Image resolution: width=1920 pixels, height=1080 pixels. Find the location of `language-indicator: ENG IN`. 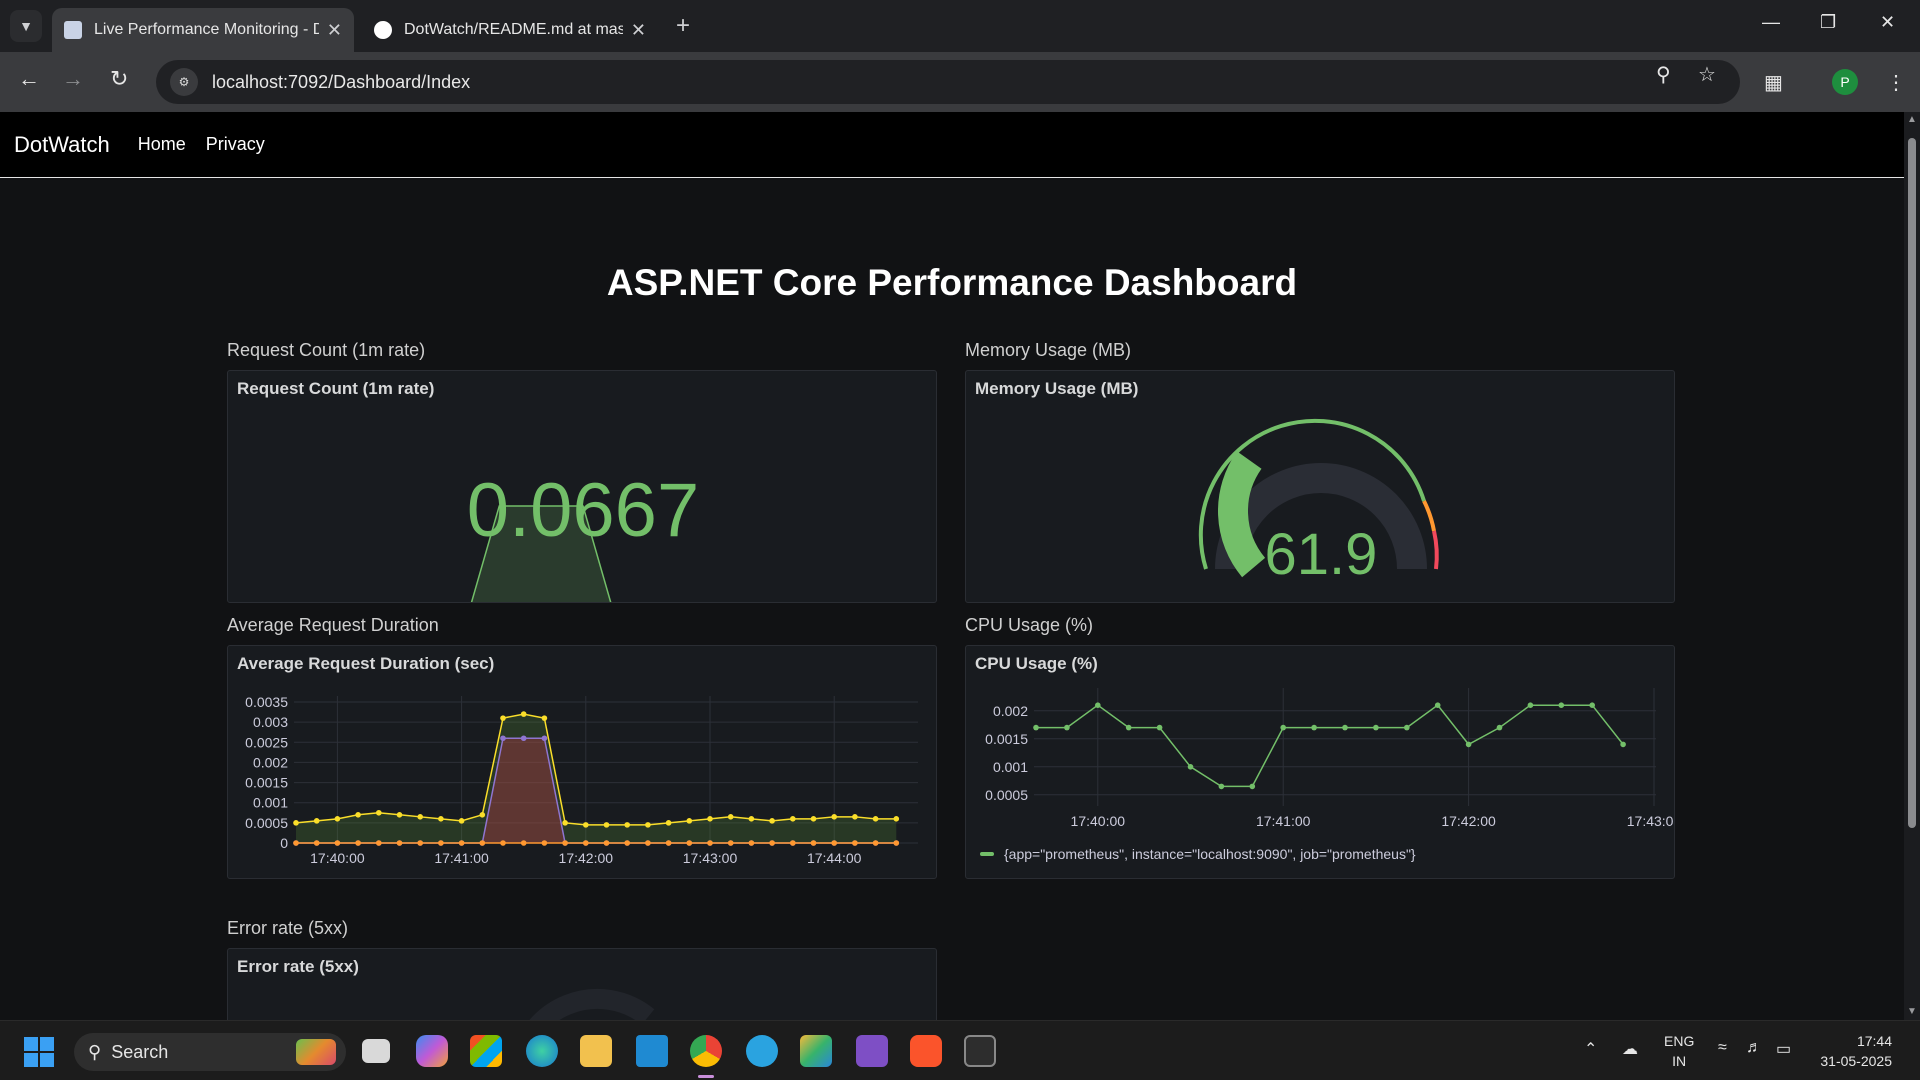

language-indicator: ENG IN is located at coordinates (1679, 1051).